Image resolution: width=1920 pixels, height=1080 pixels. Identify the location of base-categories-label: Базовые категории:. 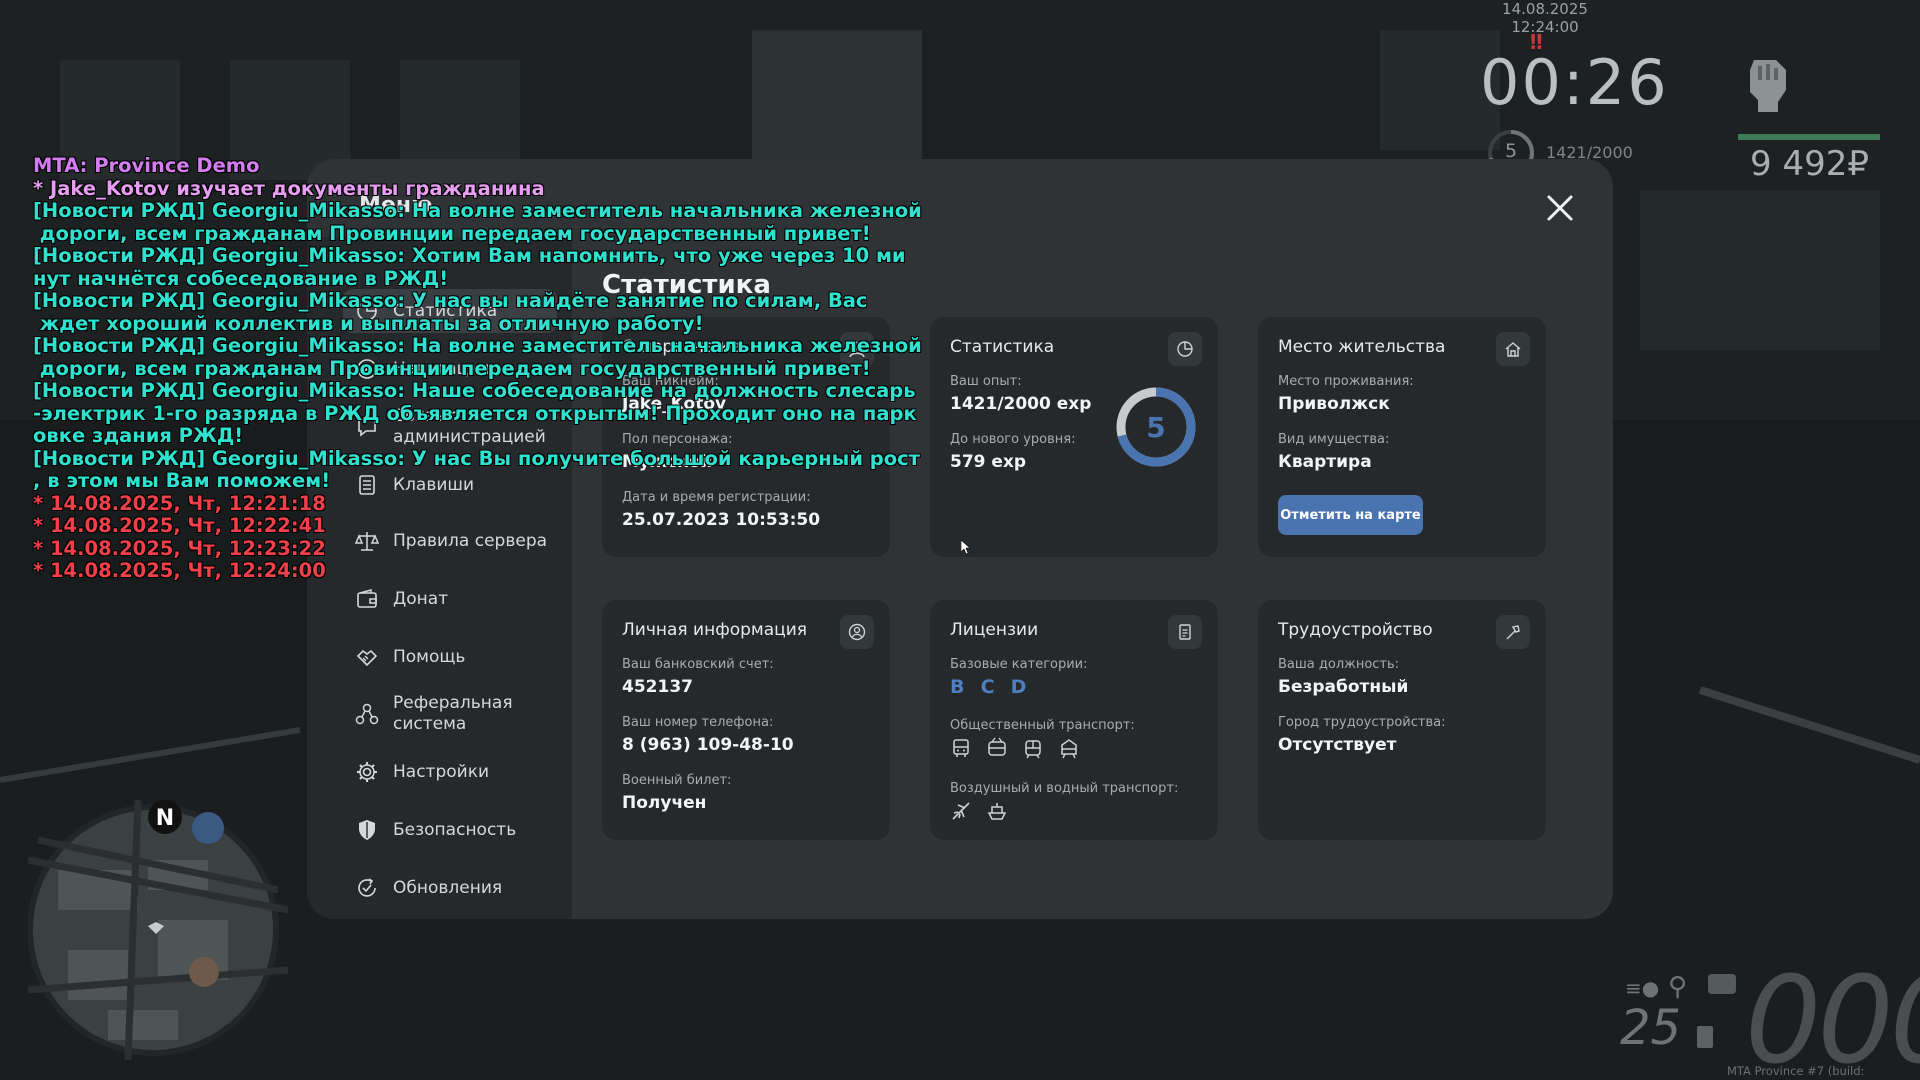
(1019, 664).